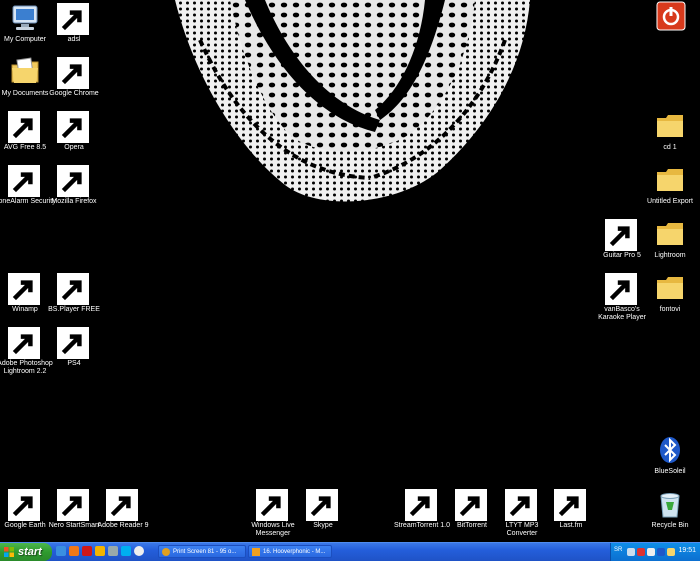 The width and height of the screenshot is (700, 561). What do you see at coordinates (272, 504) in the screenshot?
I see `messenger-icon` at bounding box center [272, 504].